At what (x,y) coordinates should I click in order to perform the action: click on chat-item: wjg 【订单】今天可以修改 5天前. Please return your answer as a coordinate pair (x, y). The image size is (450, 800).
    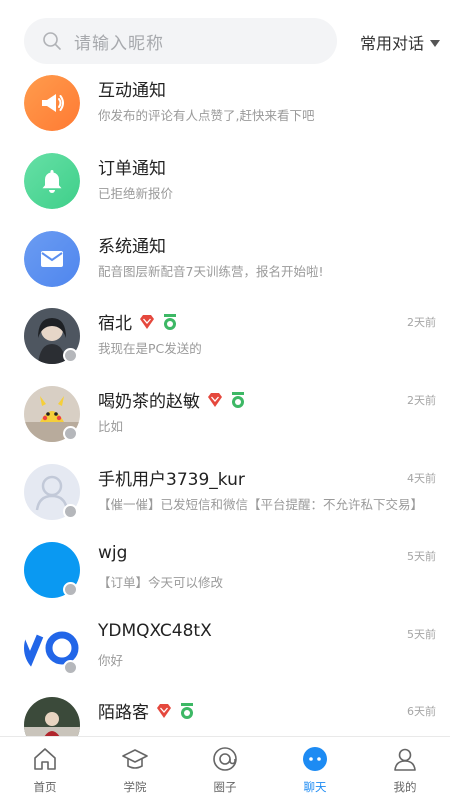
    Looking at the image, I should click on (225, 568).